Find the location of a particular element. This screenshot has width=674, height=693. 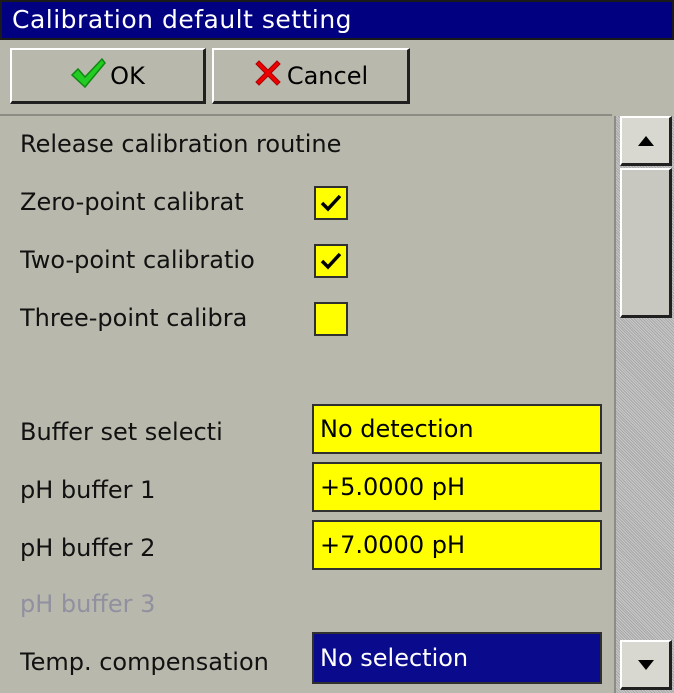

scroll-down-button is located at coordinates (646, 665).